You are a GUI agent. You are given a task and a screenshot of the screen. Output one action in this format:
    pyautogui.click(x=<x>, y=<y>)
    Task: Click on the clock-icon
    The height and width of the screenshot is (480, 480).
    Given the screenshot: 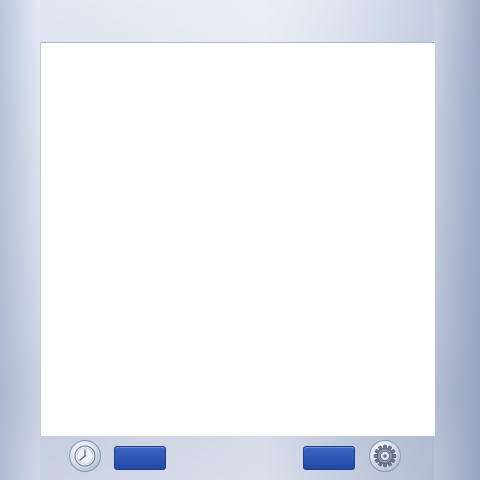 What is the action you would take?
    pyautogui.click(x=85, y=456)
    